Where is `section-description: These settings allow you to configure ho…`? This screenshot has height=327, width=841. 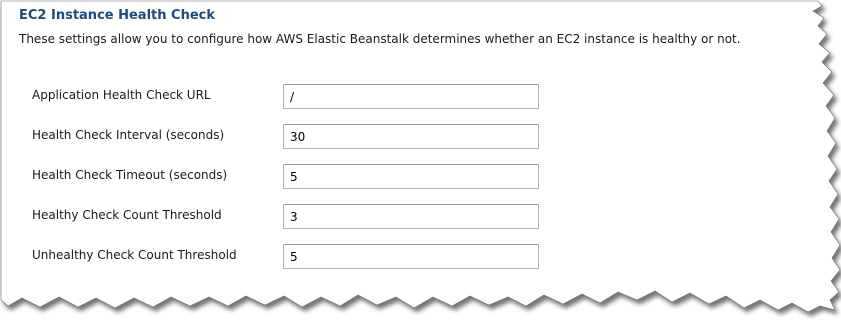
section-description: These settings allow you to configure ho… is located at coordinates (380, 39).